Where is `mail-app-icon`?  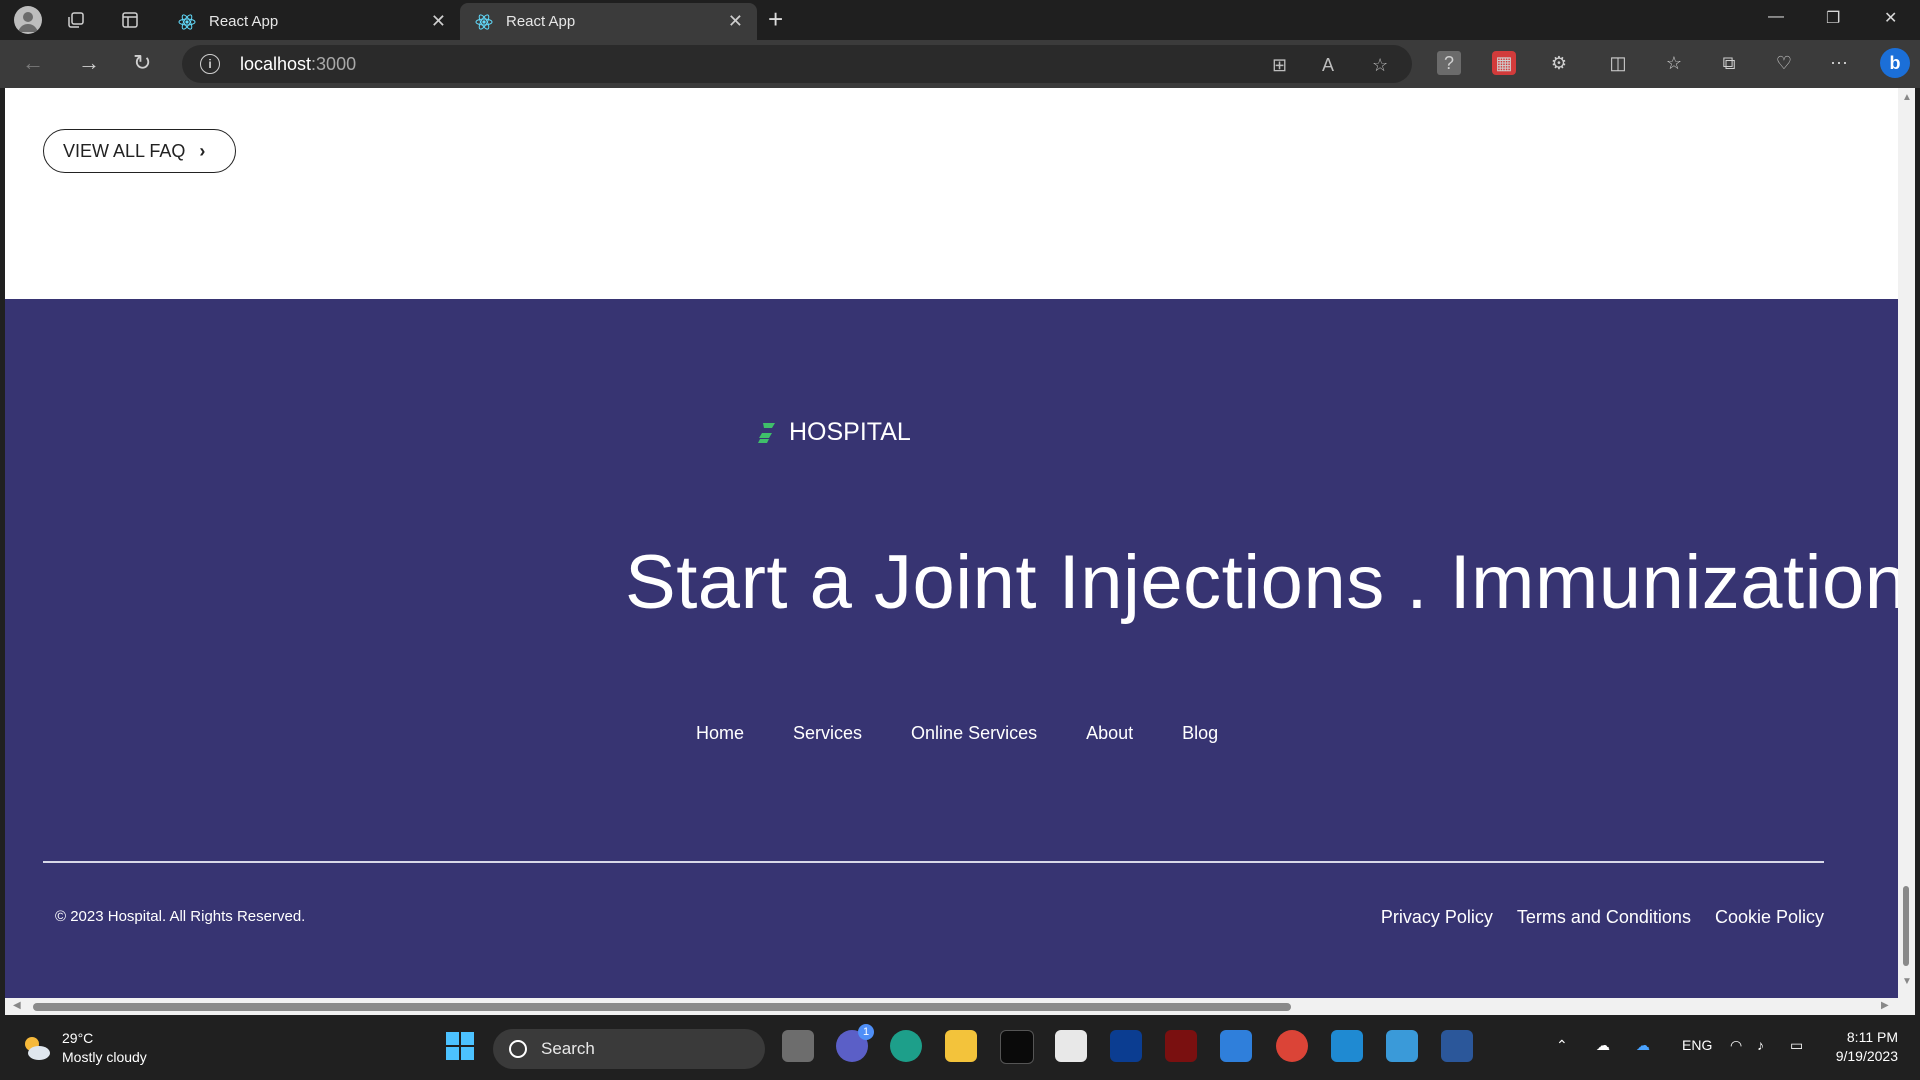
mail-app-icon is located at coordinates (1017, 1047).